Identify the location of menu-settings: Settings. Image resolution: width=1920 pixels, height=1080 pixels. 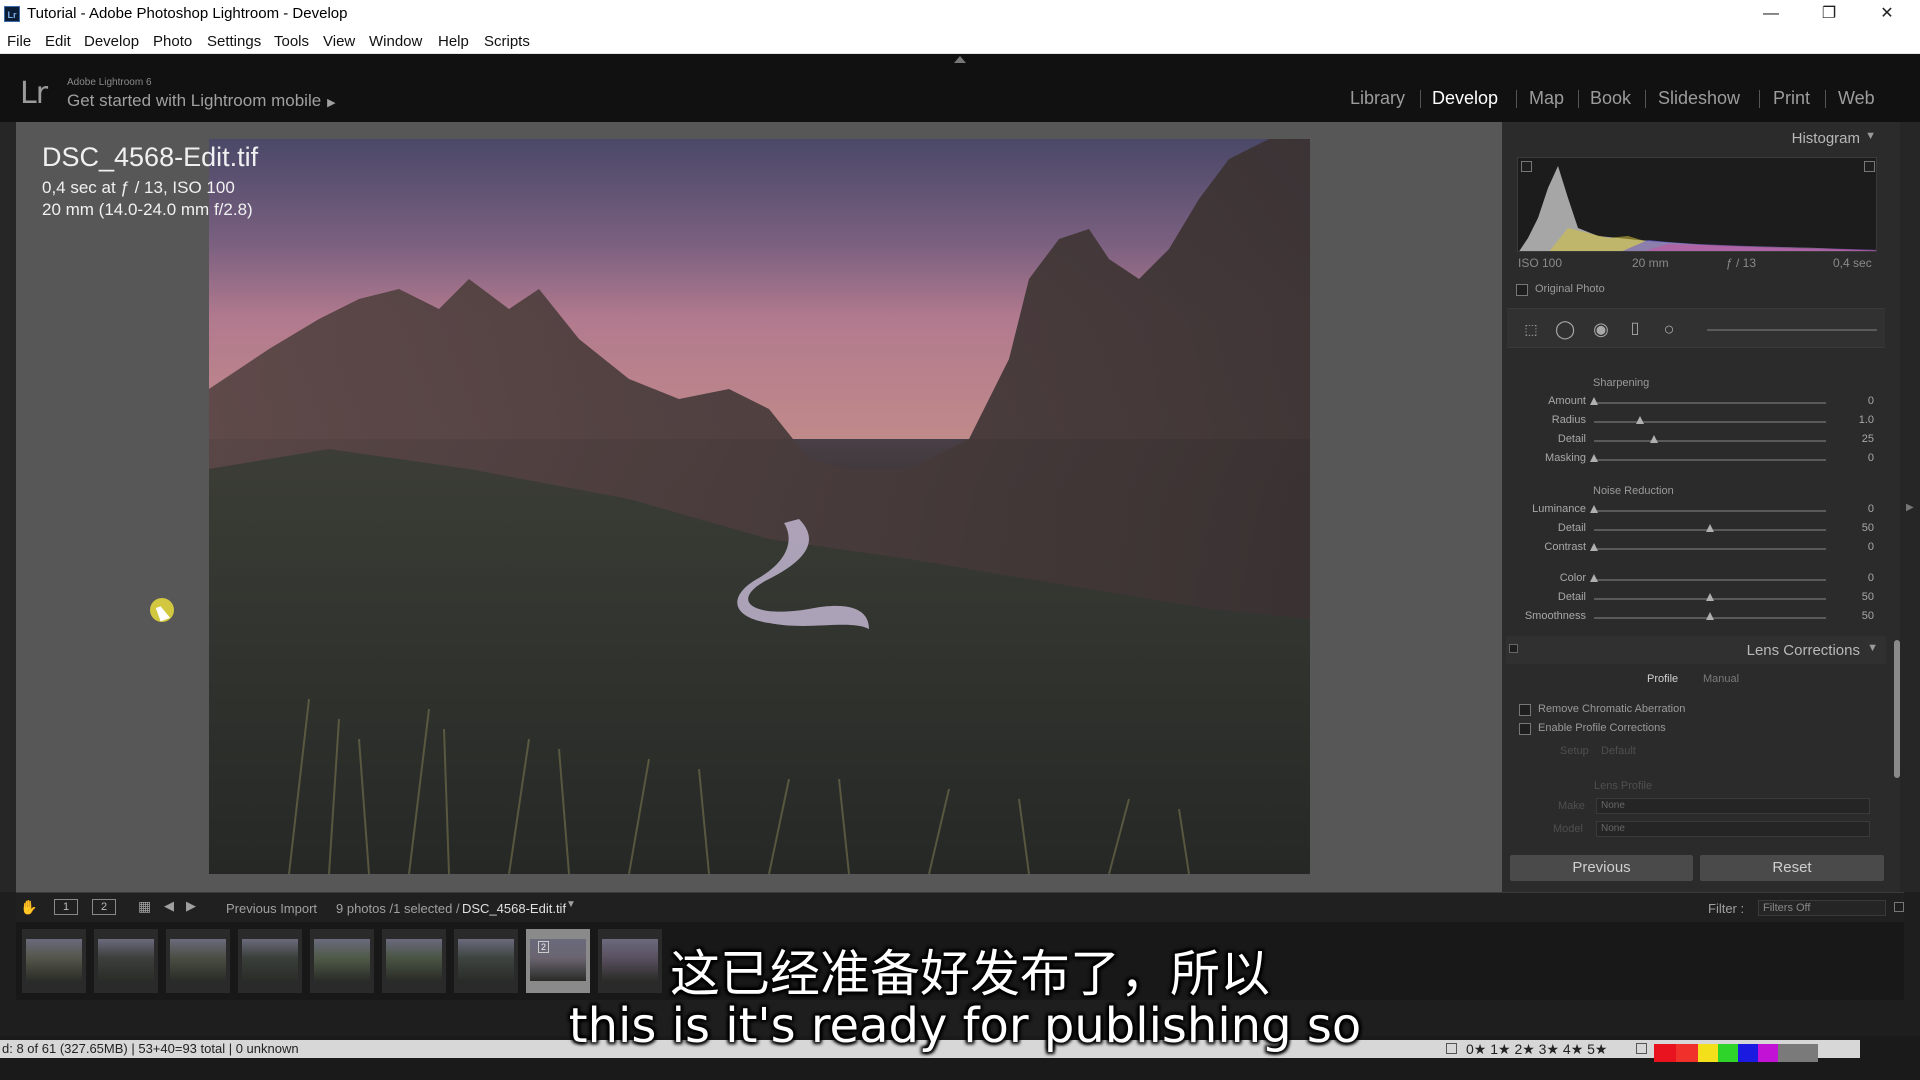
(234, 41).